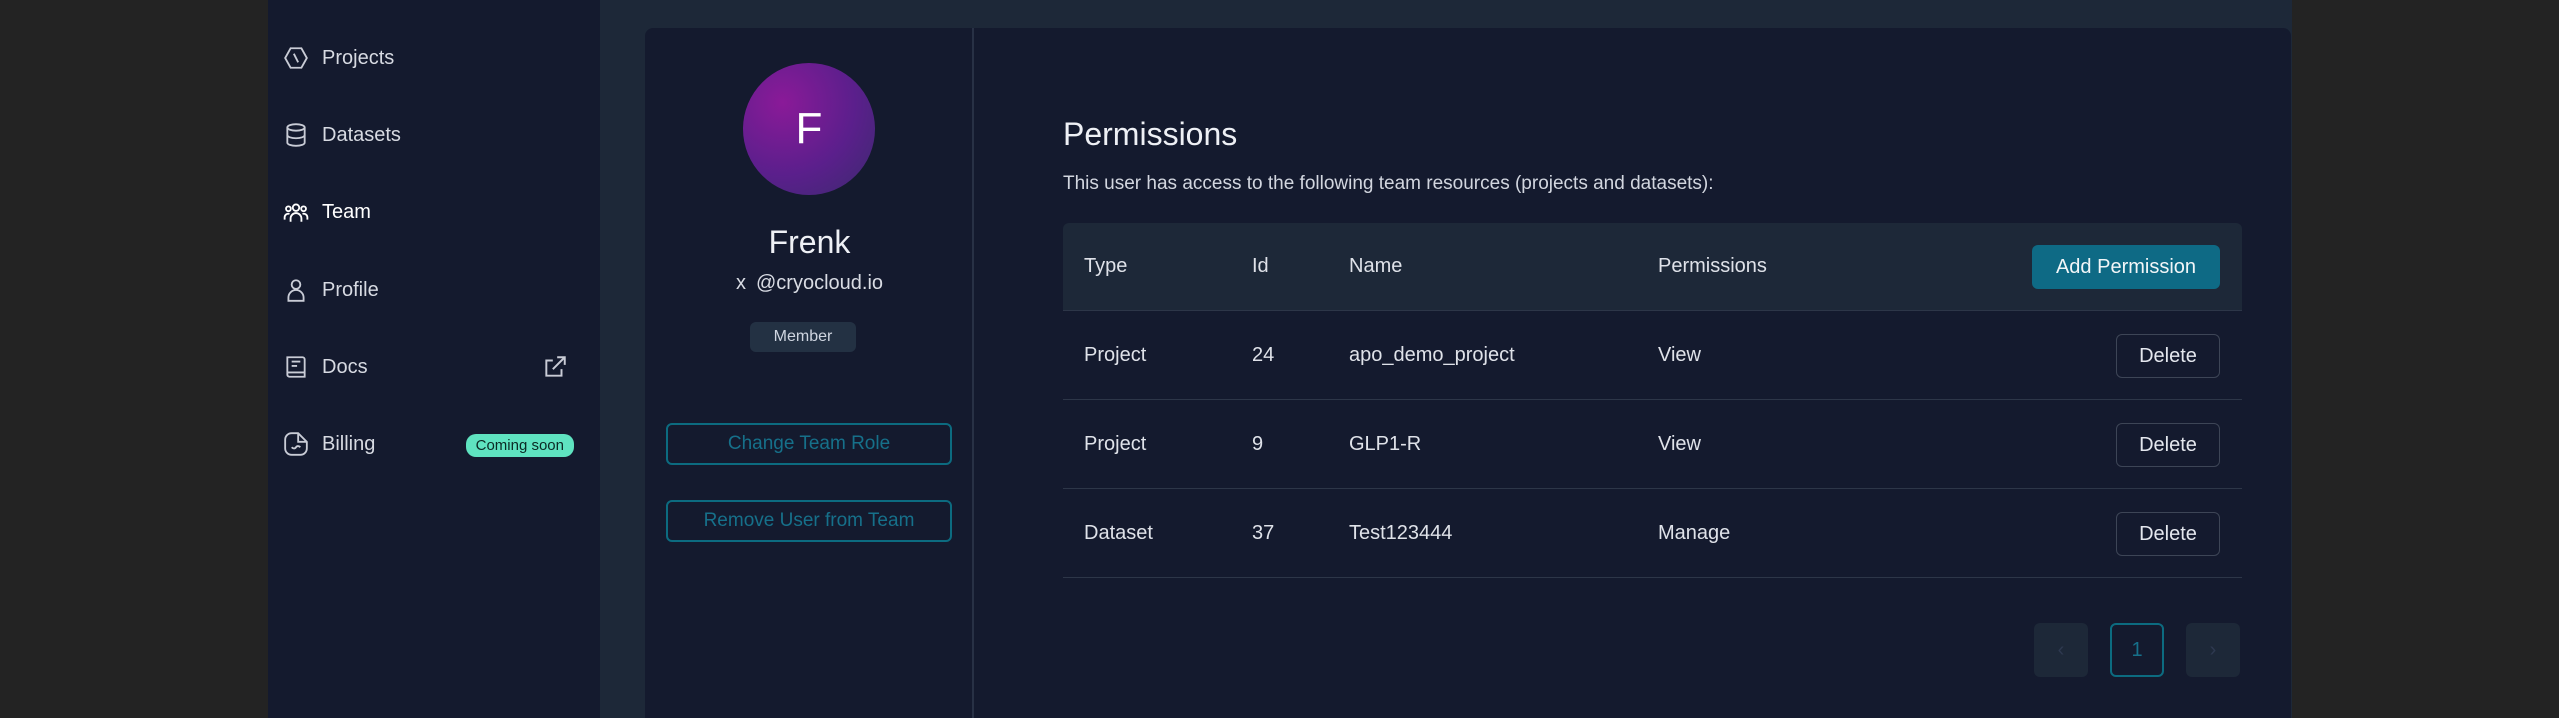 Image resolution: width=2559 pixels, height=718 pixels. Describe the element at coordinates (296, 58) in the screenshot. I see `projects-icon` at that location.